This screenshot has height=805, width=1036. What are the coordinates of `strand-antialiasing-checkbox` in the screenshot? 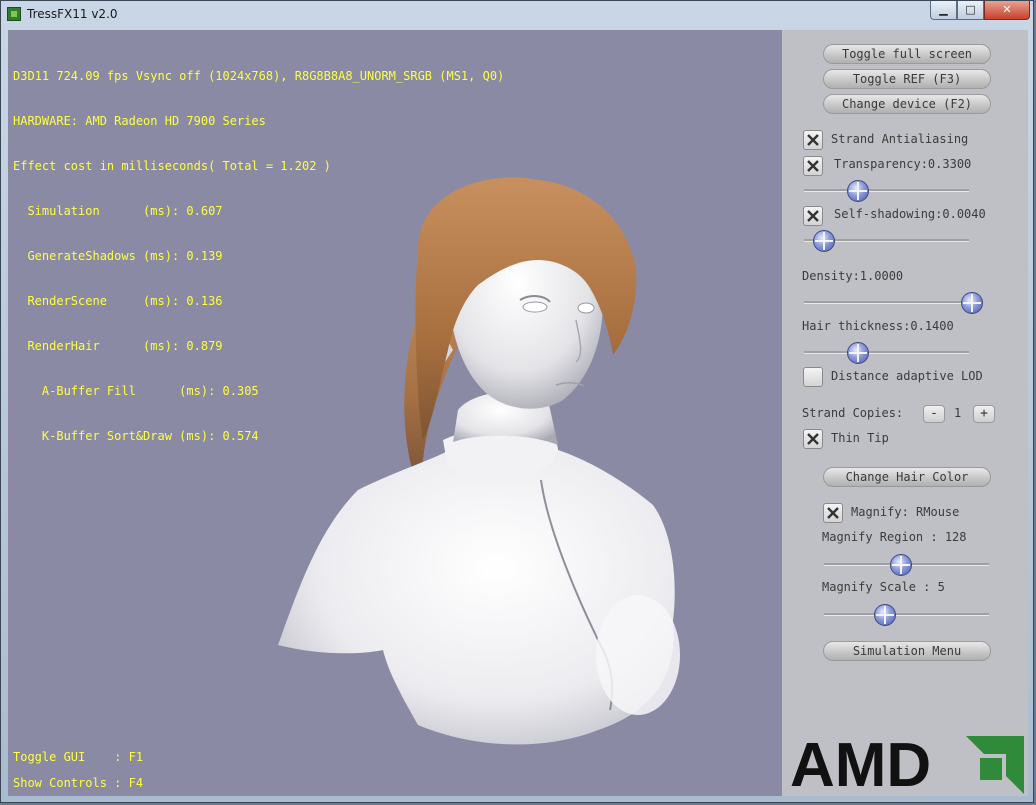 It's located at (813, 140).